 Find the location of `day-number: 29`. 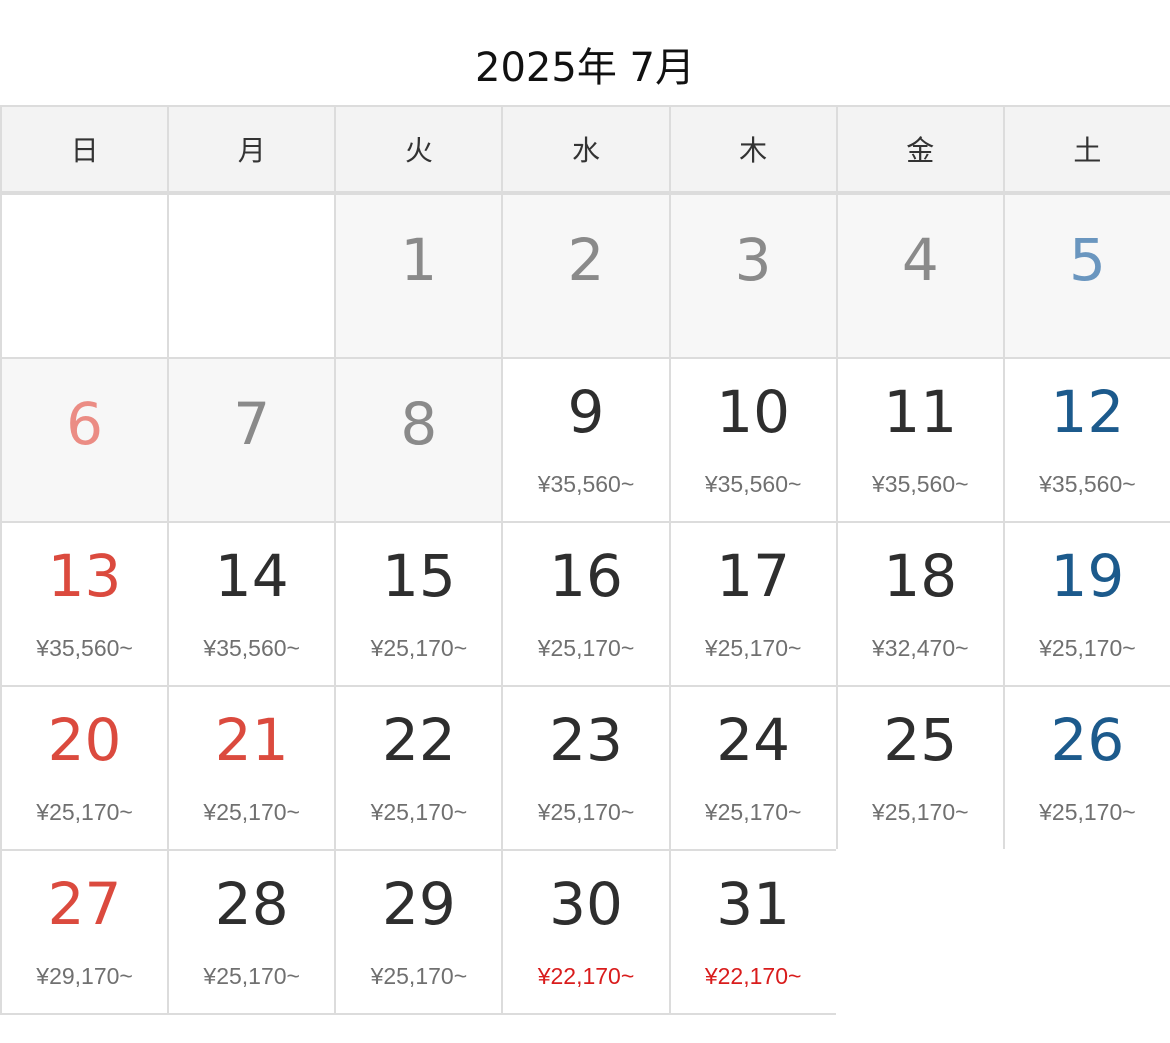

day-number: 29 is located at coordinates (418, 904).